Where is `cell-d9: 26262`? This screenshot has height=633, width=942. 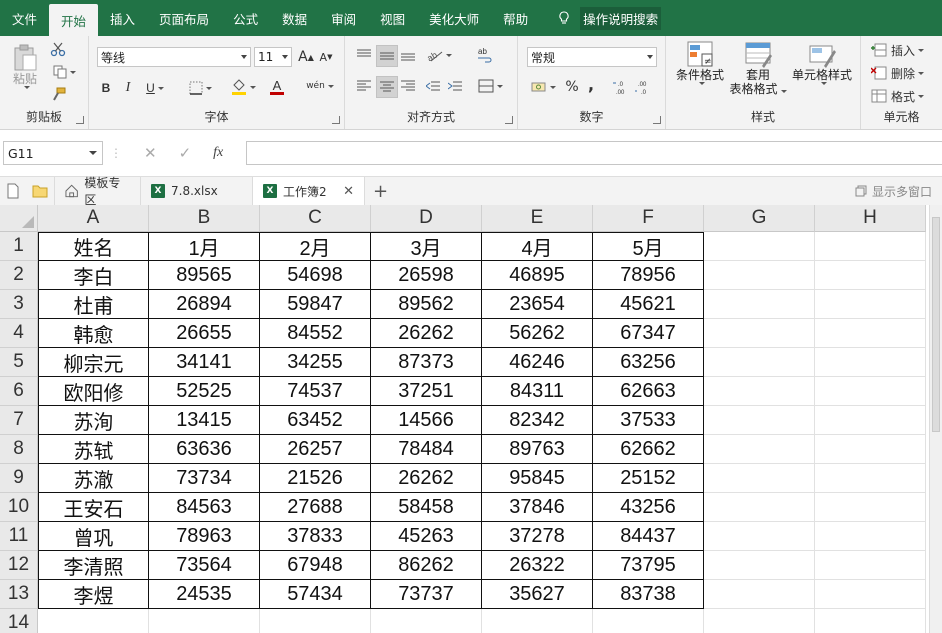 cell-d9: 26262 is located at coordinates (426, 478).